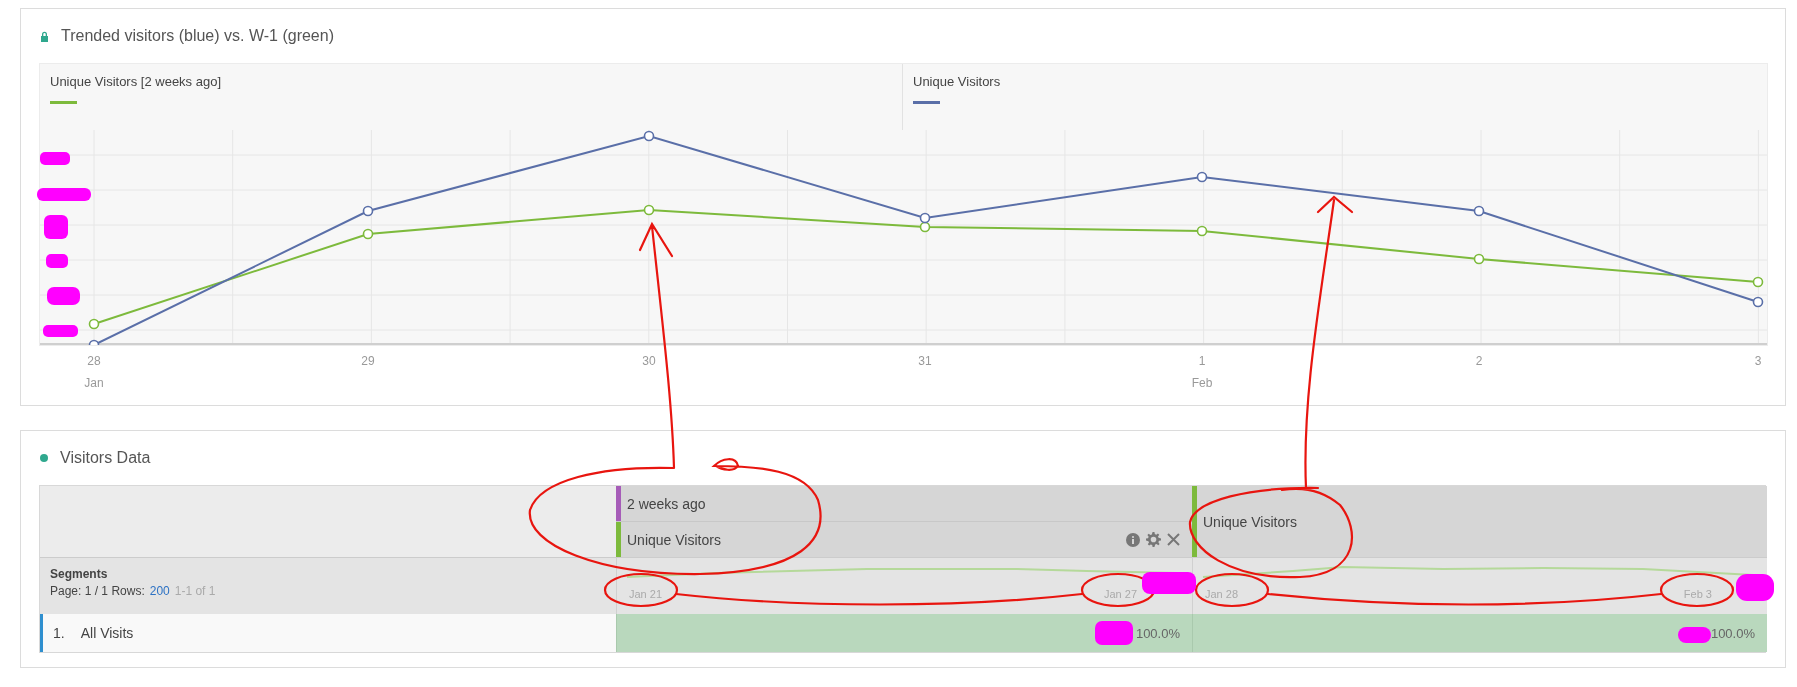 Image resolution: width=1797 pixels, height=687 pixels. What do you see at coordinates (1173, 539) in the screenshot?
I see `close-icon` at bounding box center [1173, 539].